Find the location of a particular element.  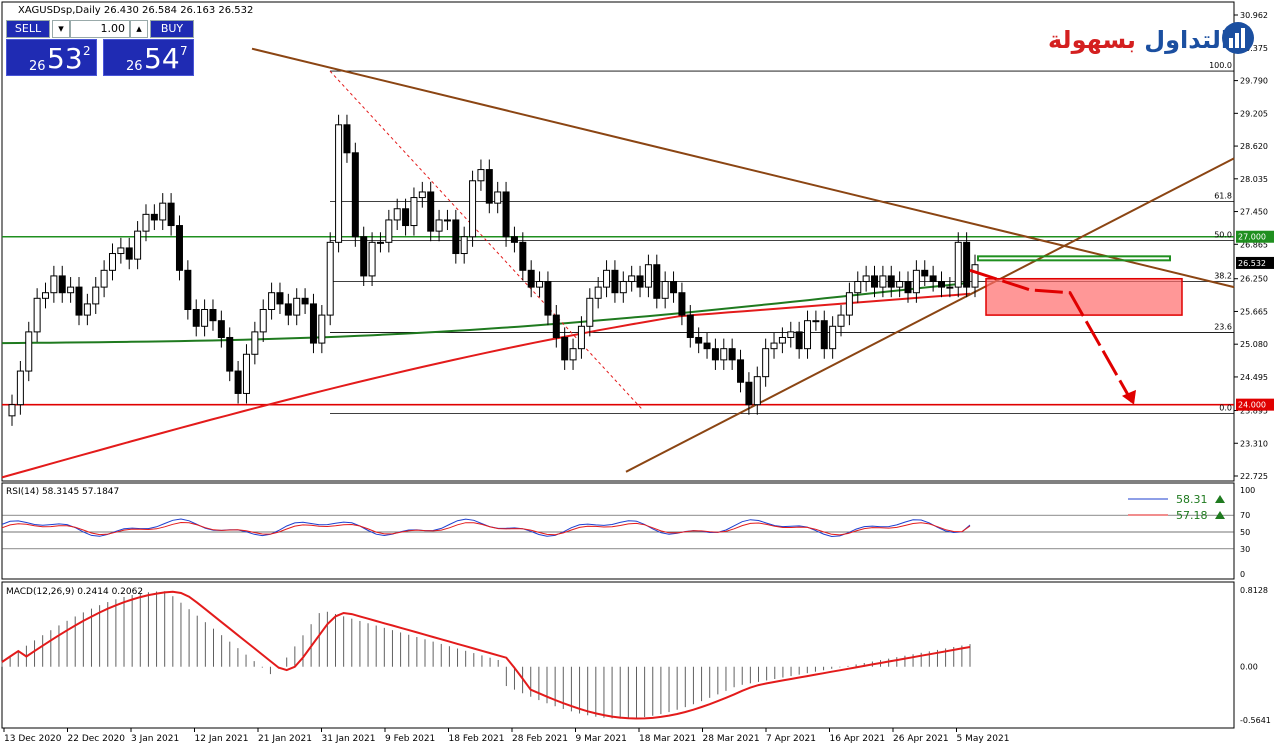

fib-level-label: 38.2 is located at coordinates (1223, 276).